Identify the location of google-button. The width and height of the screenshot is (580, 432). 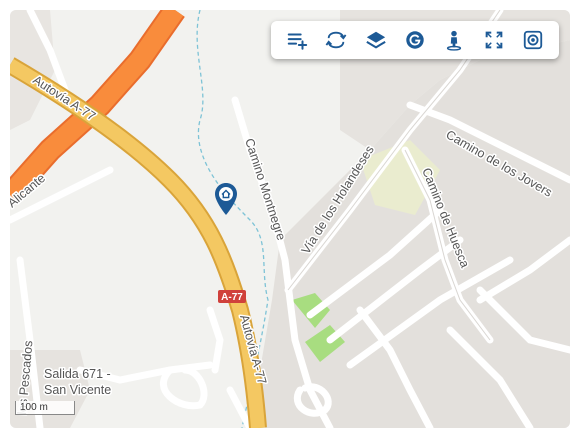
(415, 40).